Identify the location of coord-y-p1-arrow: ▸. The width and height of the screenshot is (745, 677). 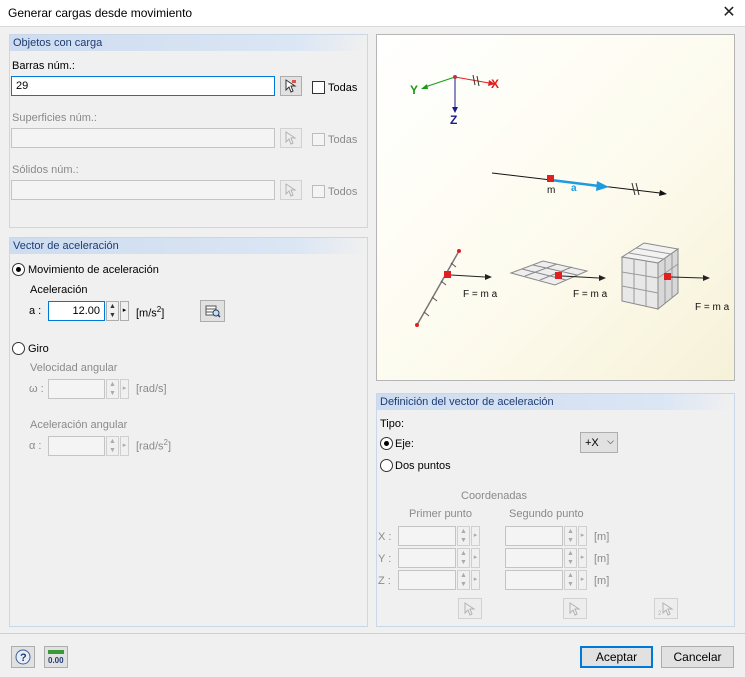
(475, 558).